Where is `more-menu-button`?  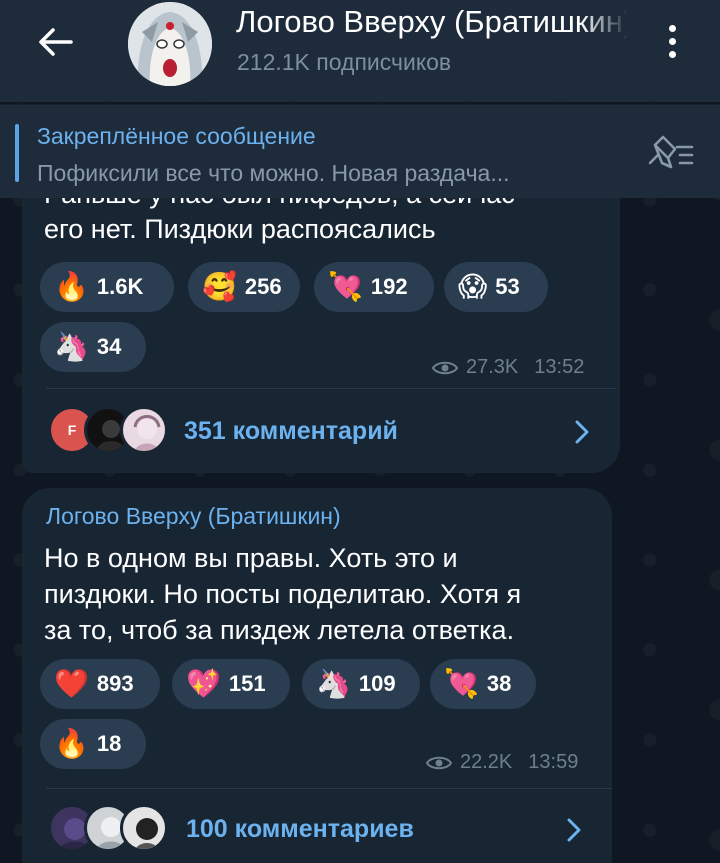
more-menu-button is located at coordinates (672, 41).